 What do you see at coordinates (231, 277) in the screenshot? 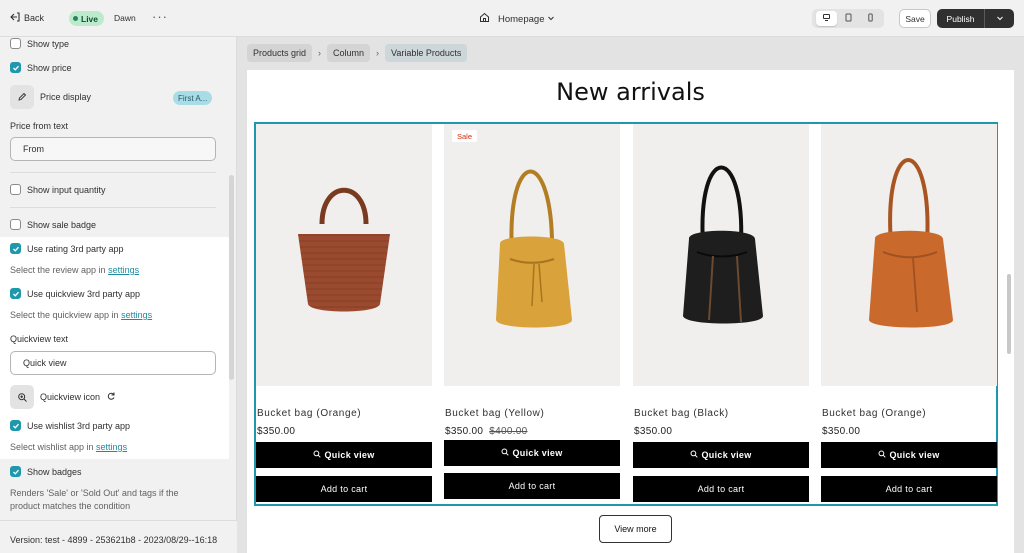
I see `panel-scrollbar` at bounding box center [231, 277].